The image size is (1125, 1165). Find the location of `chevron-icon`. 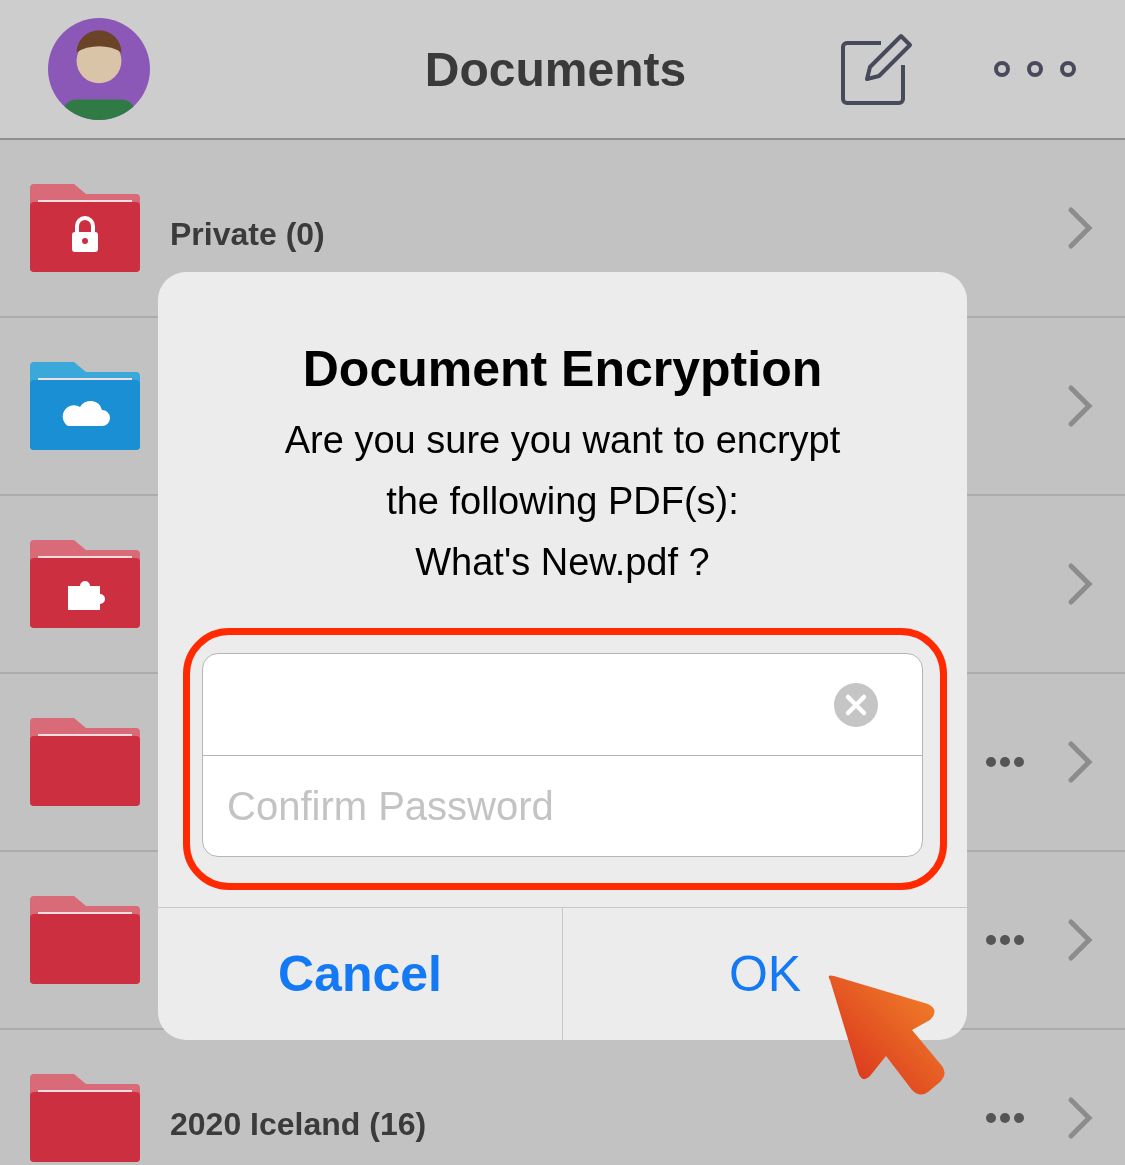

chevron-icon is located at coordinates (1080, 762).